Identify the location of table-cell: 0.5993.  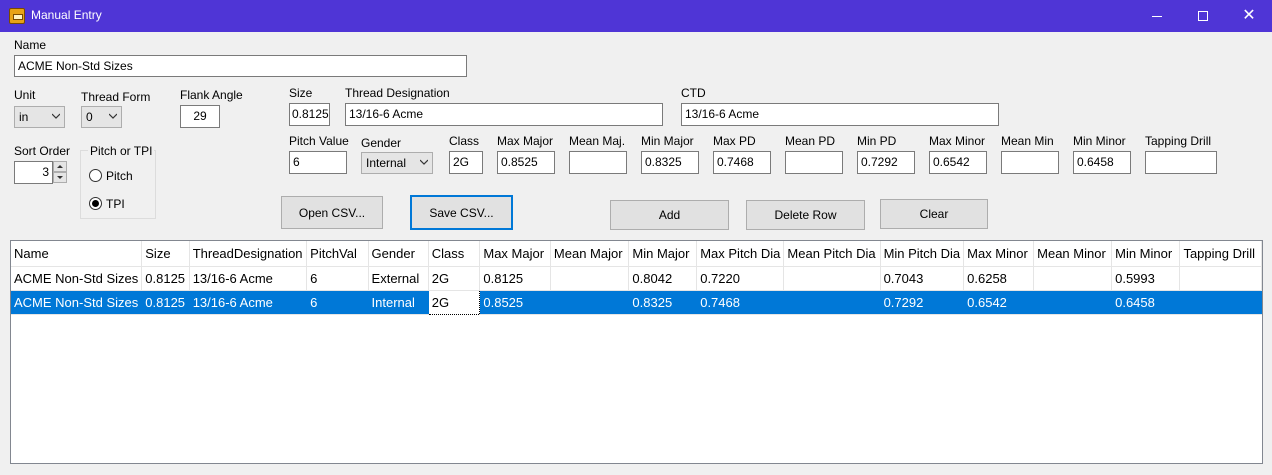
(1146, 278).